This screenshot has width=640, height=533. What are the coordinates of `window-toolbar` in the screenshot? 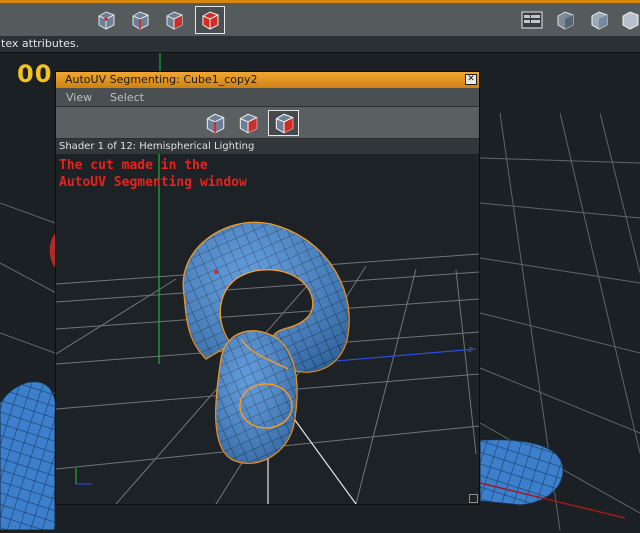 It's located at (267, 123).